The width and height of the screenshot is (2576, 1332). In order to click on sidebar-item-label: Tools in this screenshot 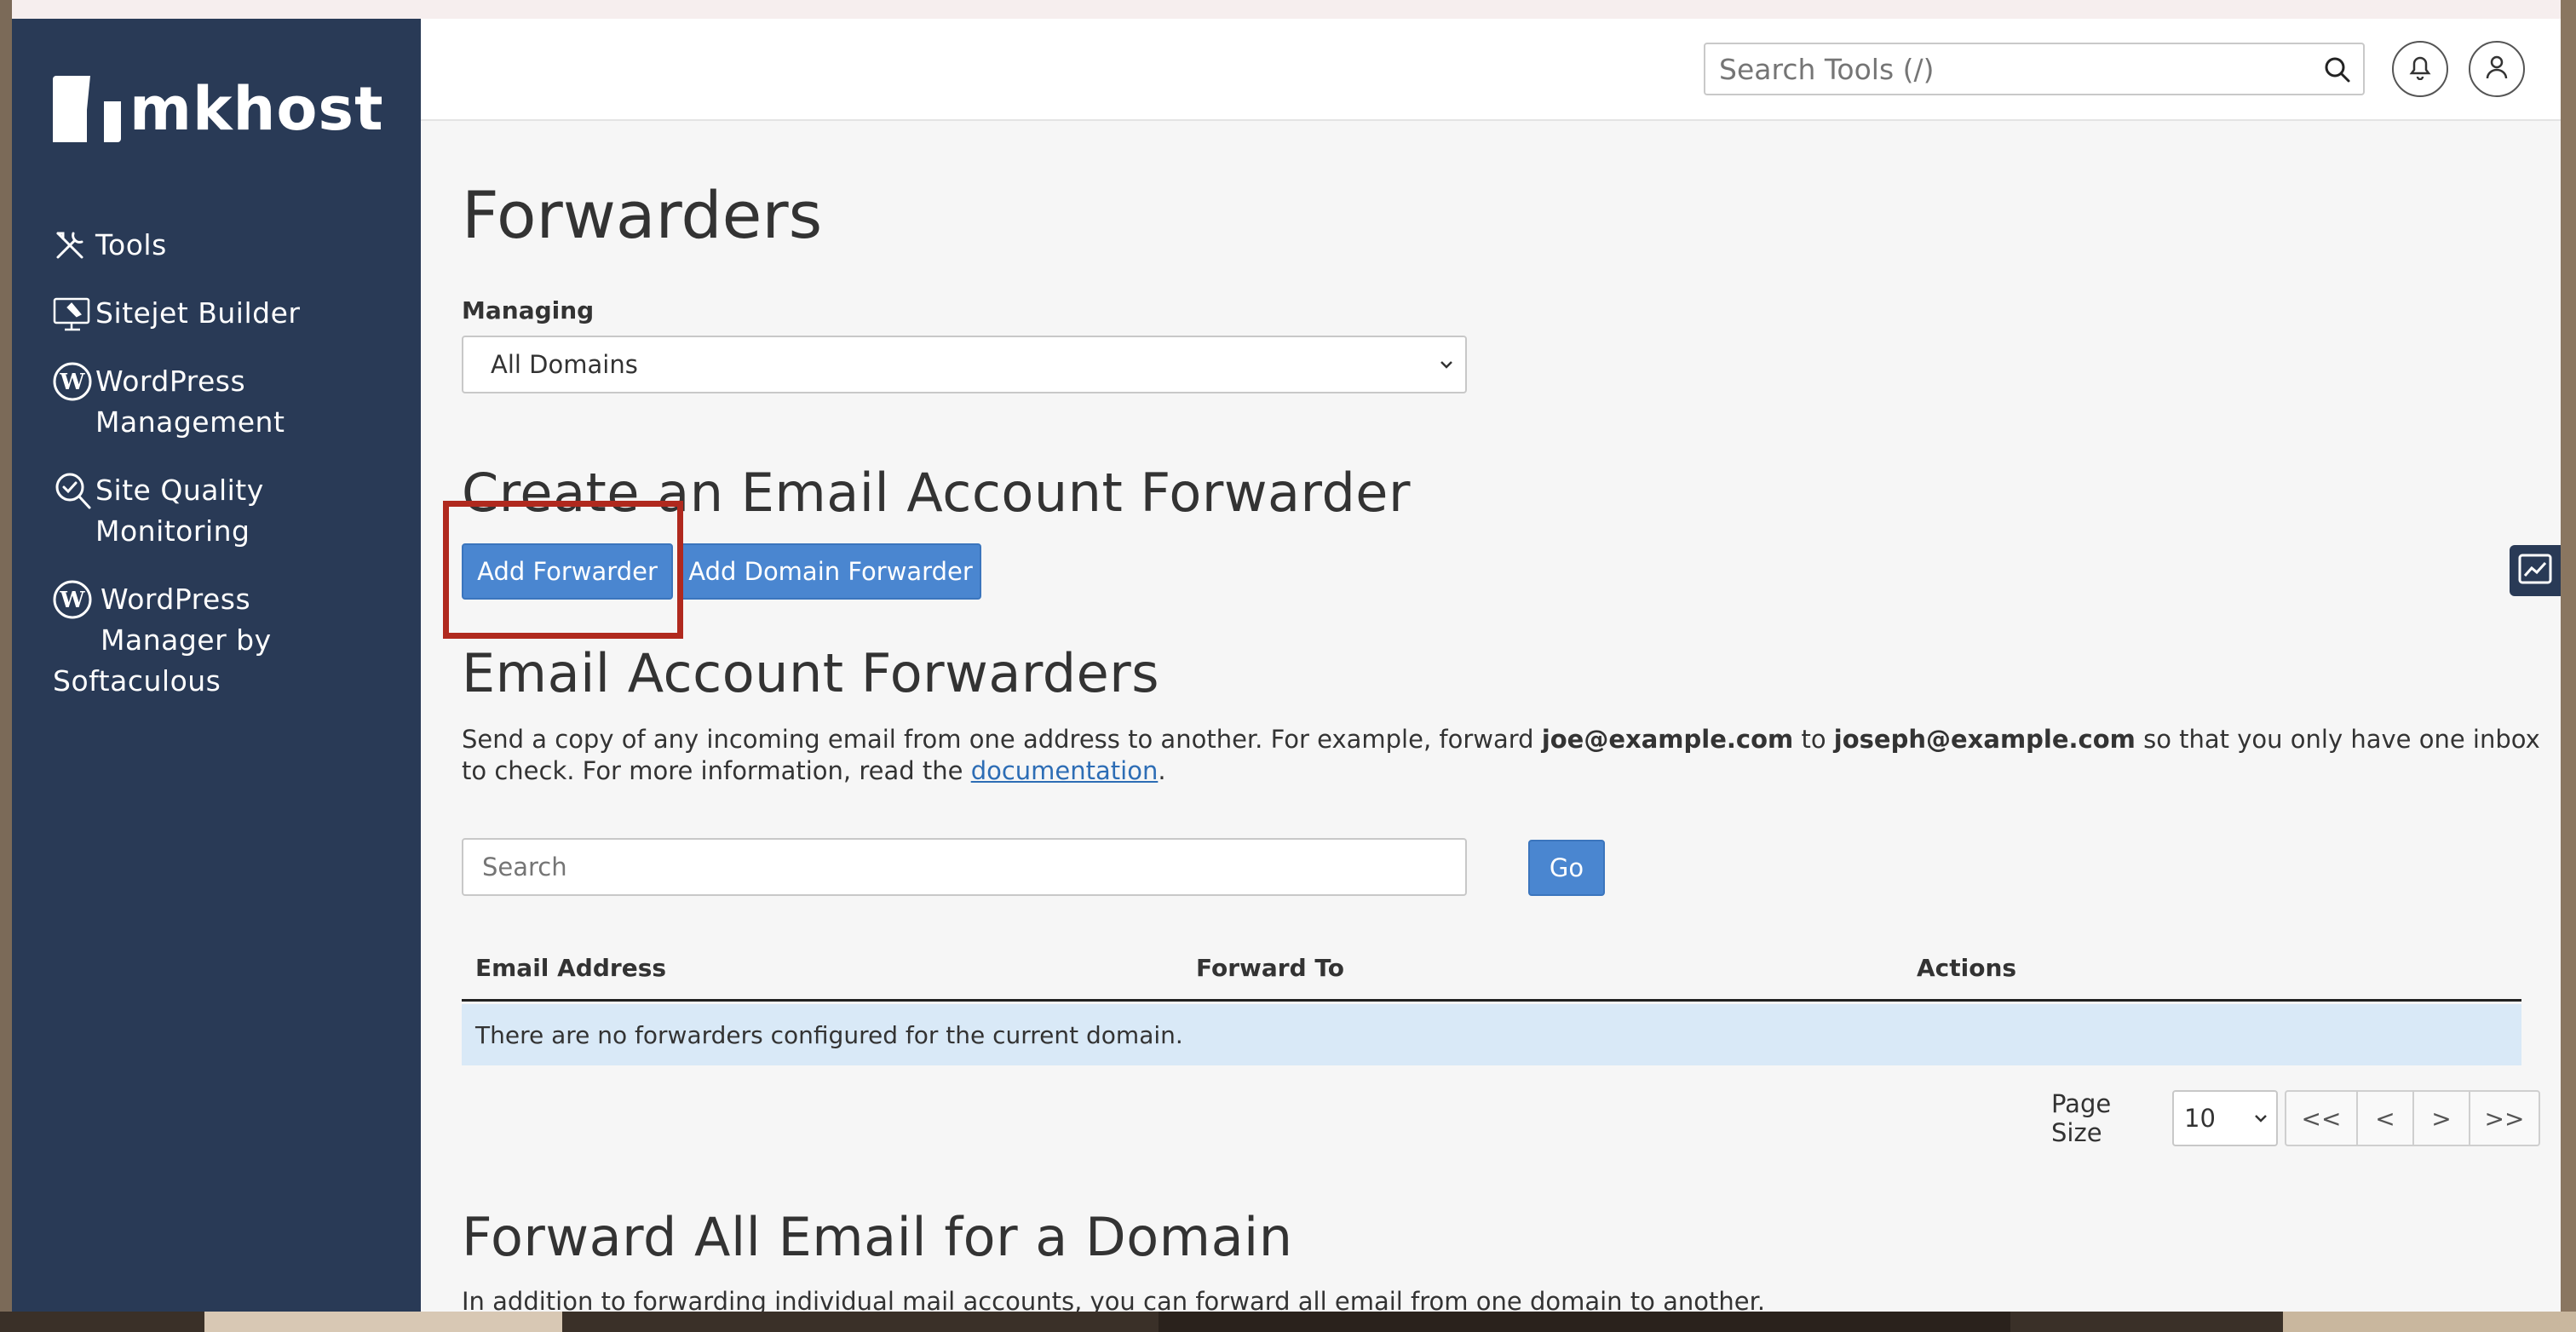, I will do `click(131, 244)`.